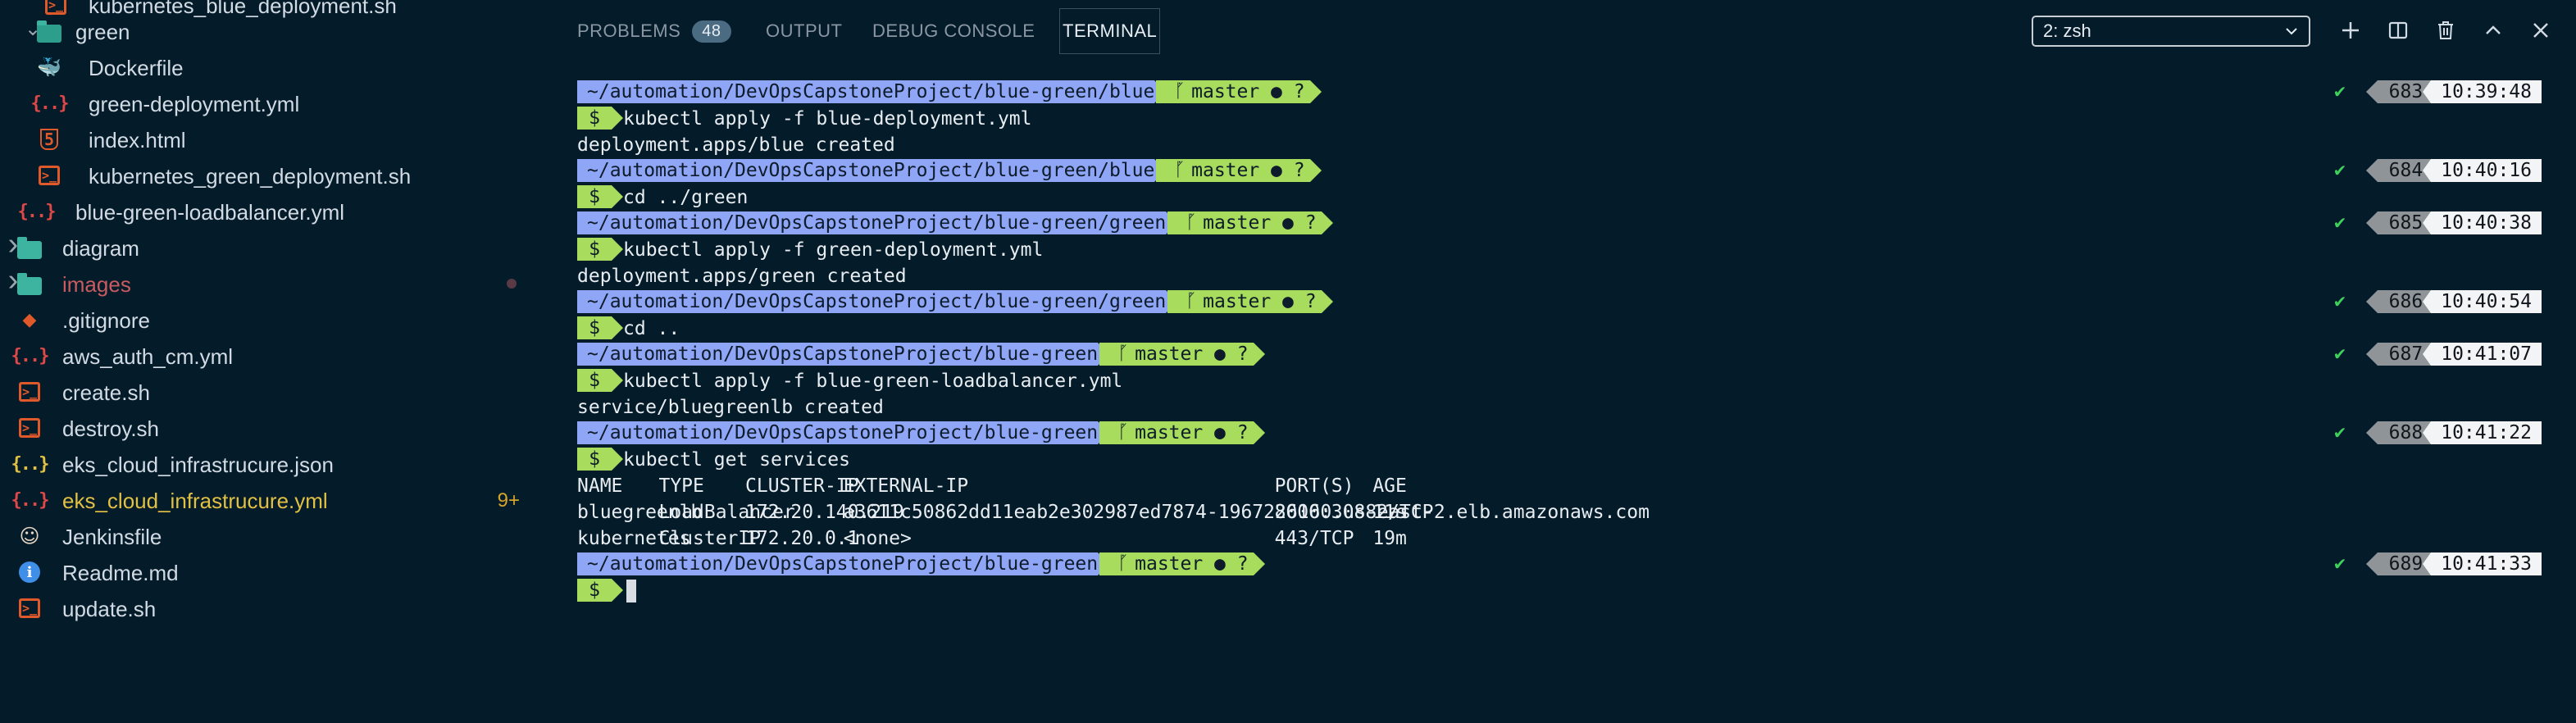 This screenshot has height=723, width=2576. I want to click on explorer-item-label: diagram, so click(100, 249).